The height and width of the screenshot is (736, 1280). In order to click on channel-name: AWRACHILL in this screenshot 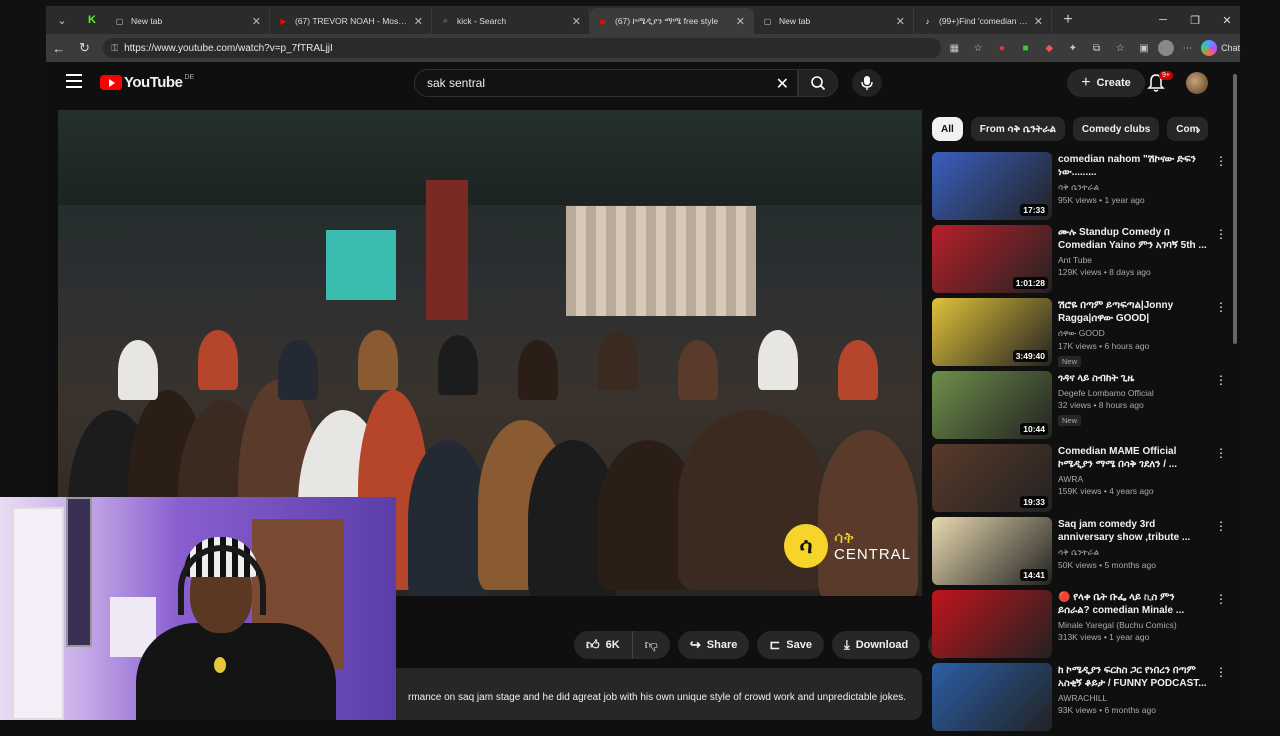, I will do `click(1133, 698)`.